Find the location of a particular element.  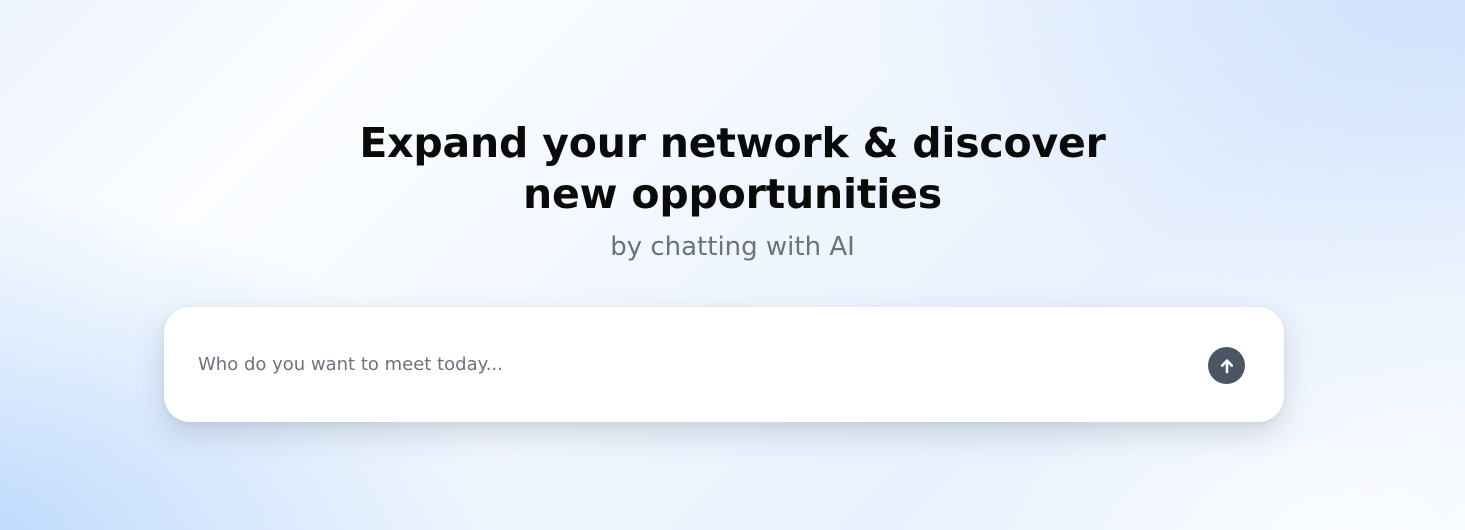

page-subtitle: by chatting with AI is located at coordinates (732, 247).